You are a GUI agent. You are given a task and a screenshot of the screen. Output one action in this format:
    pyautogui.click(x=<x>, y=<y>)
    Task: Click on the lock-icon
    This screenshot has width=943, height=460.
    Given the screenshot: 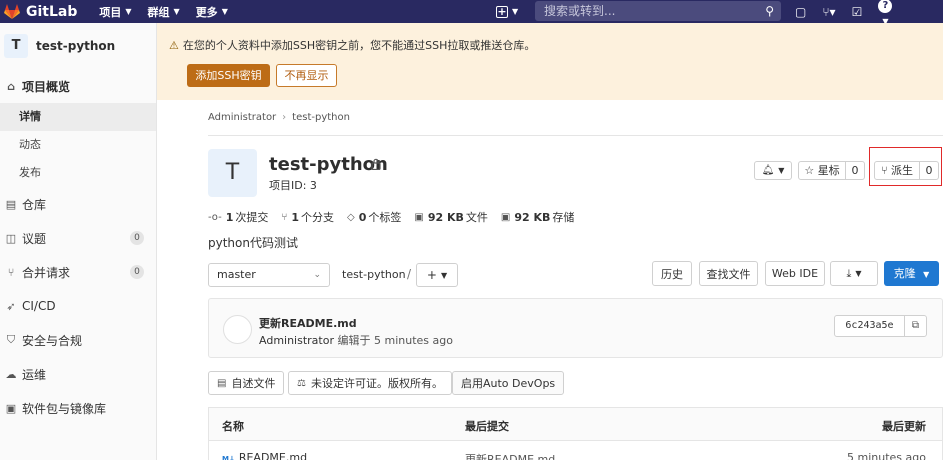 What is the action you would take?
    pyautogui.click(x=376, y=164)
    